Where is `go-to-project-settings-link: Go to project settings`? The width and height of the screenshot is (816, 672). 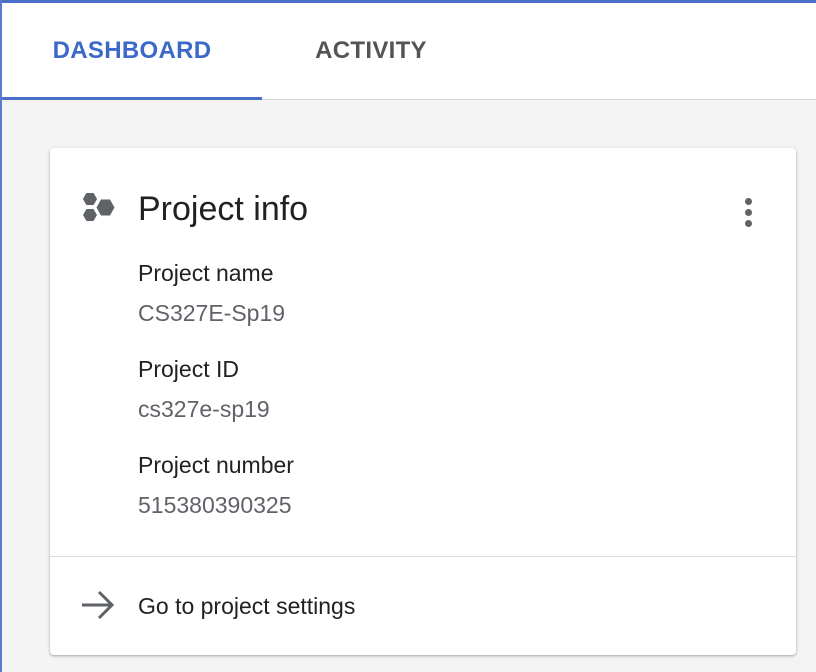
go-to-project-settings-link: Go to project settings is located at coordinates (423, 606).